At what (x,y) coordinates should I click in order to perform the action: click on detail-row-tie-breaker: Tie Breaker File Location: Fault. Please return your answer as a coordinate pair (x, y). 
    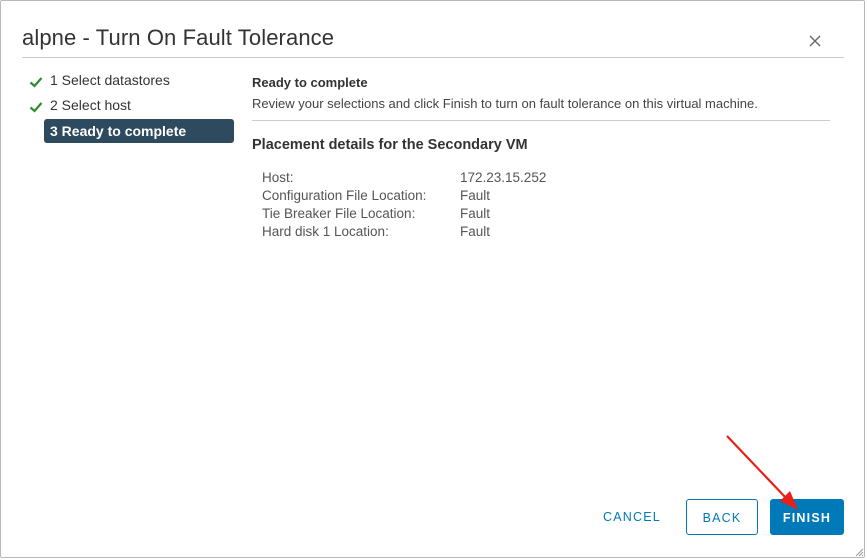
    Looking at the image, I should click on (546, 214).